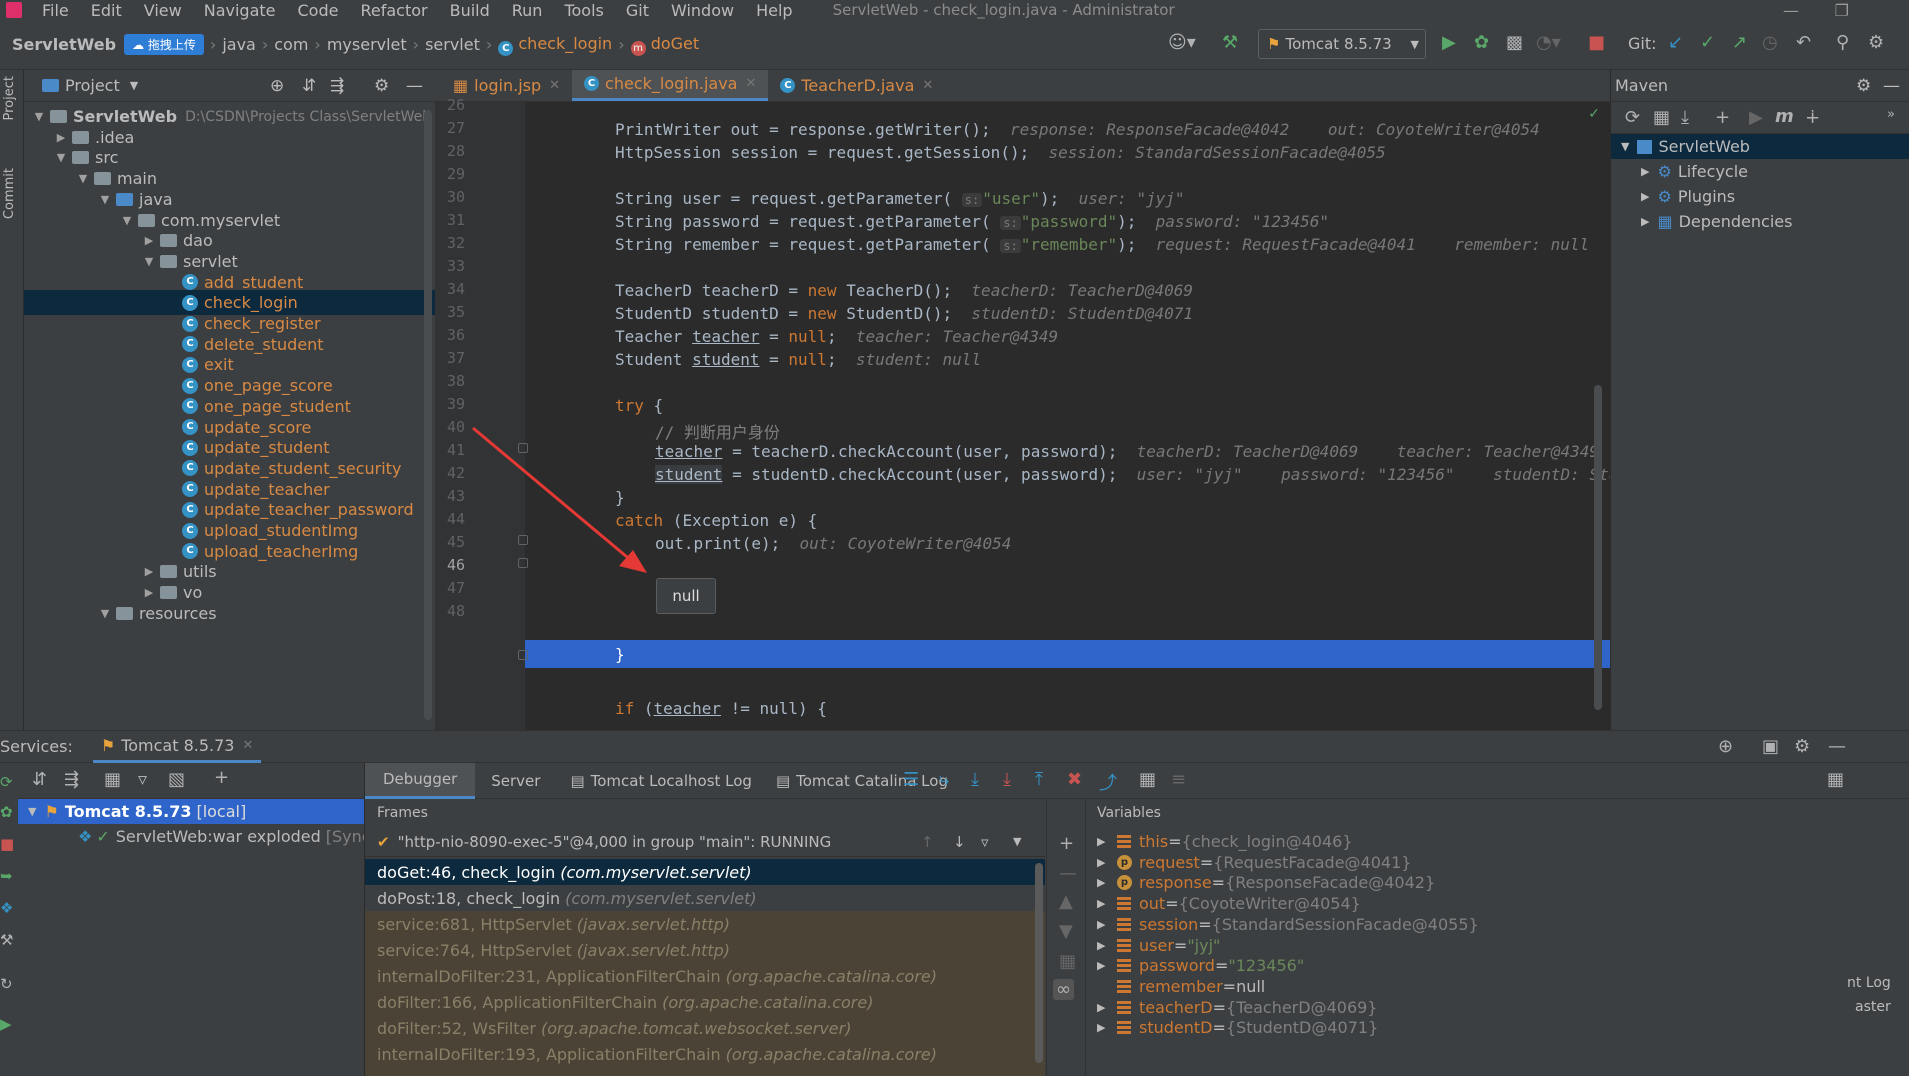 The image size is (1909, 1076). Describe the element at coordinates (1739, 42) in the screenshot. I see `git-push-icon: ↗` at that location.